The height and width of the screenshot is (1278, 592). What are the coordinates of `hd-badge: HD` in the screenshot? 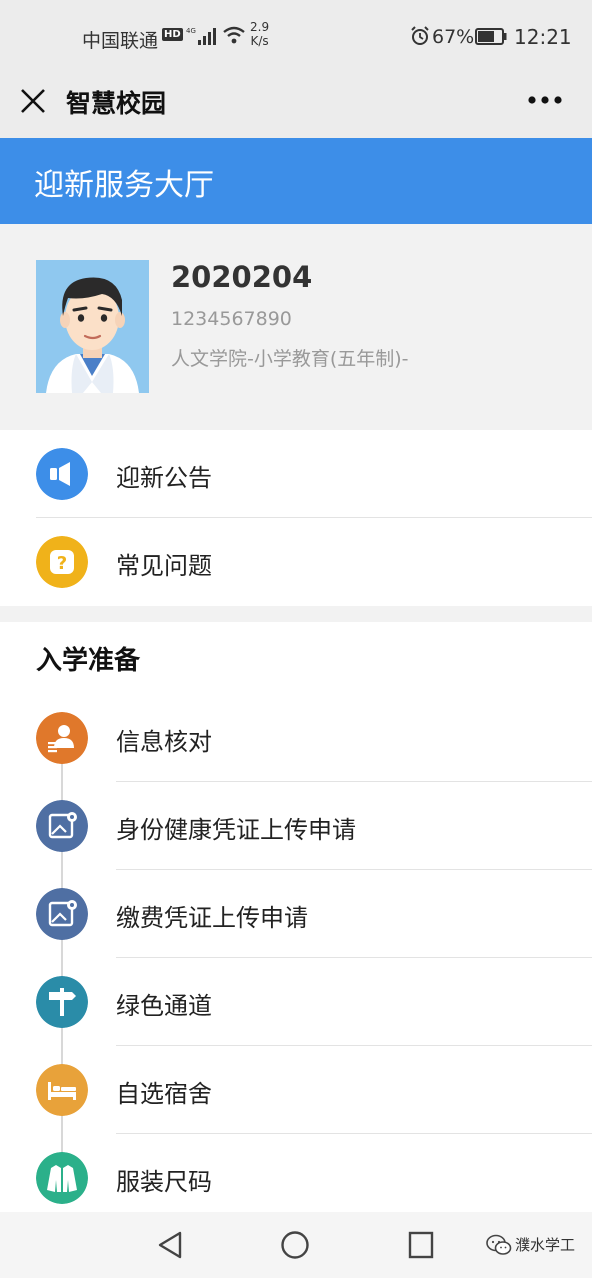 It's located at (172, 34).